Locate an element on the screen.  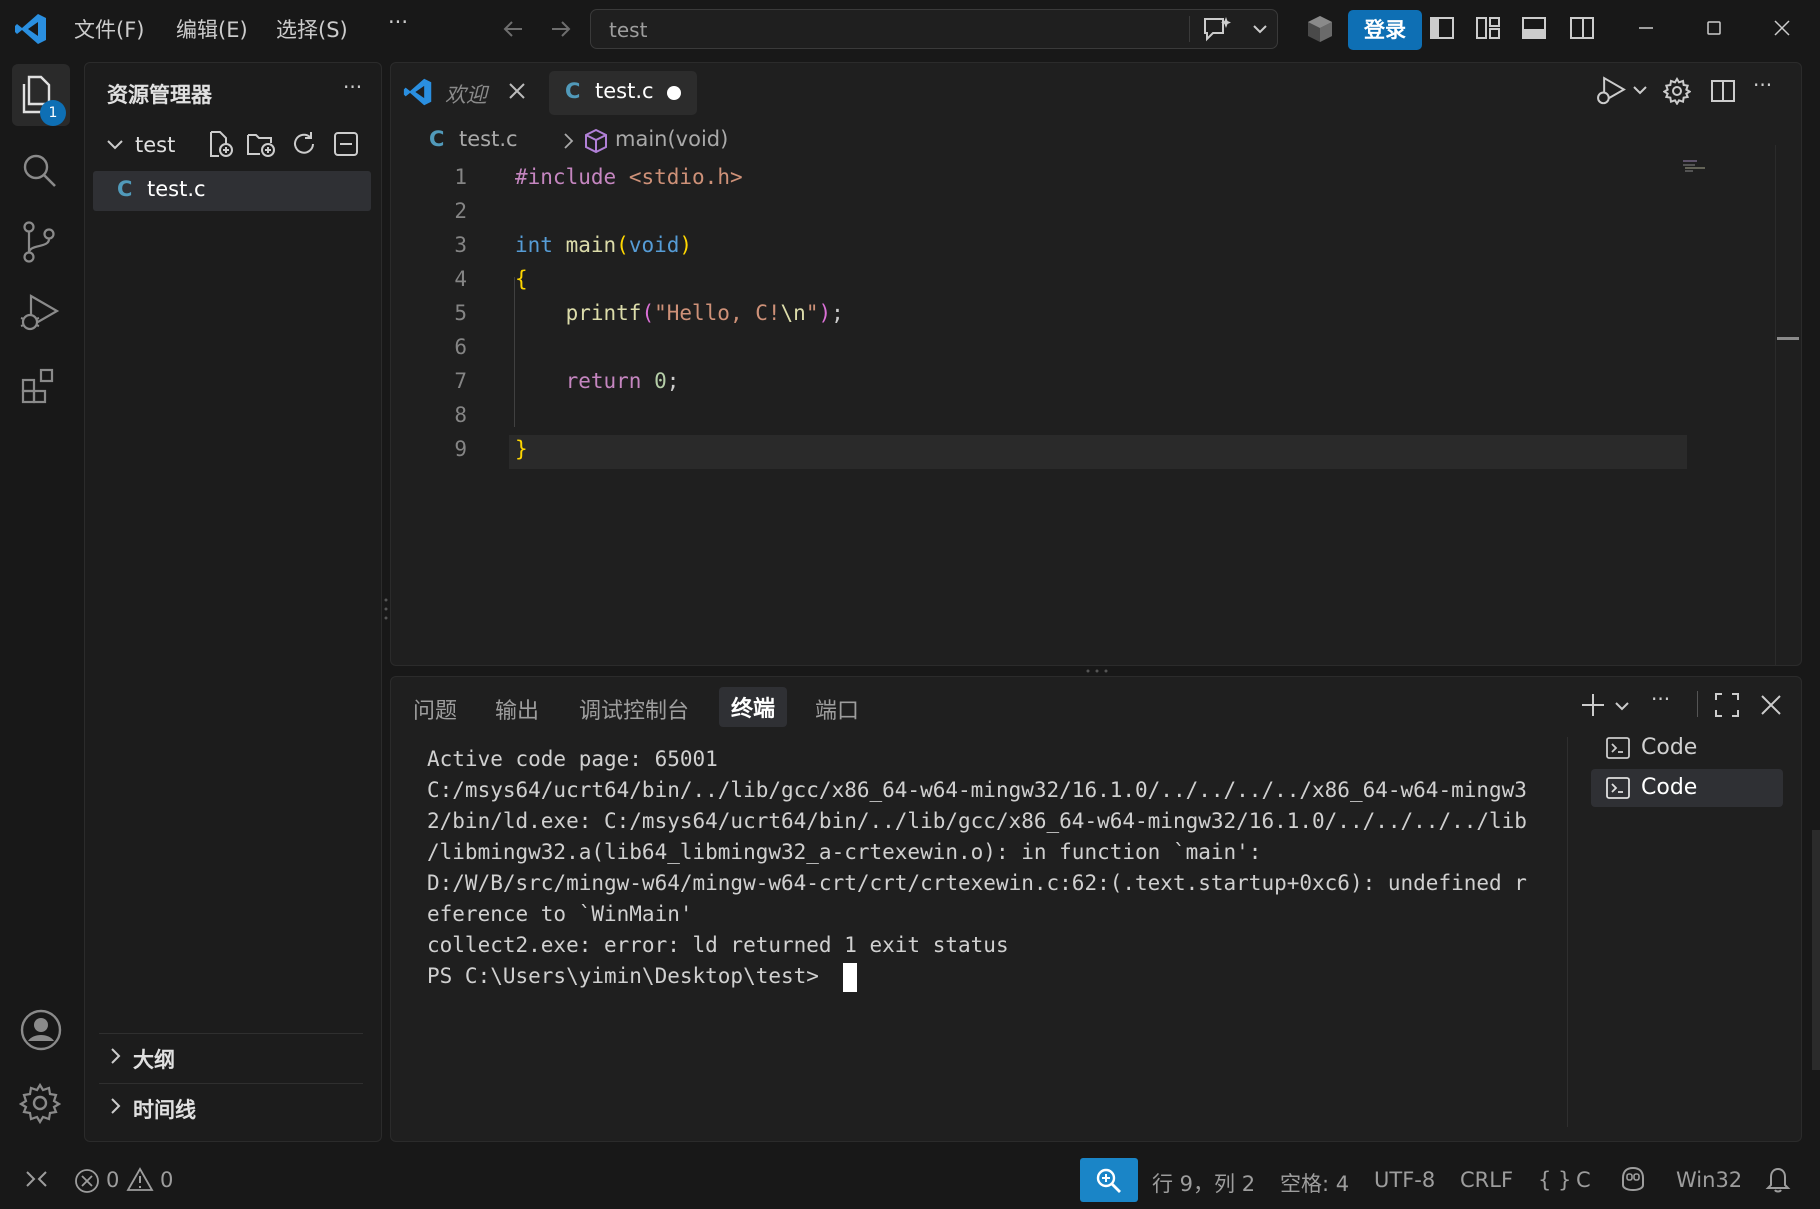
zoom-search-button is located at coordinates (1109, 1180).